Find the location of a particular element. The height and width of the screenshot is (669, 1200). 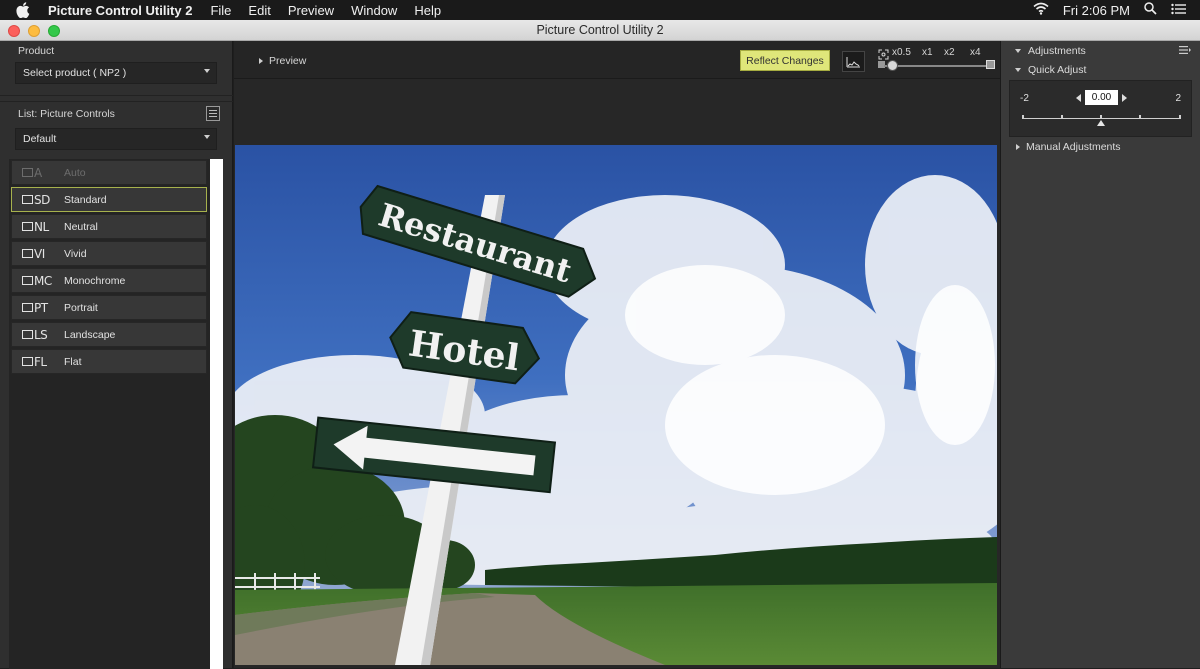

picture-control-item-neutral: NL Neutral is located at coordinates (109, 226).